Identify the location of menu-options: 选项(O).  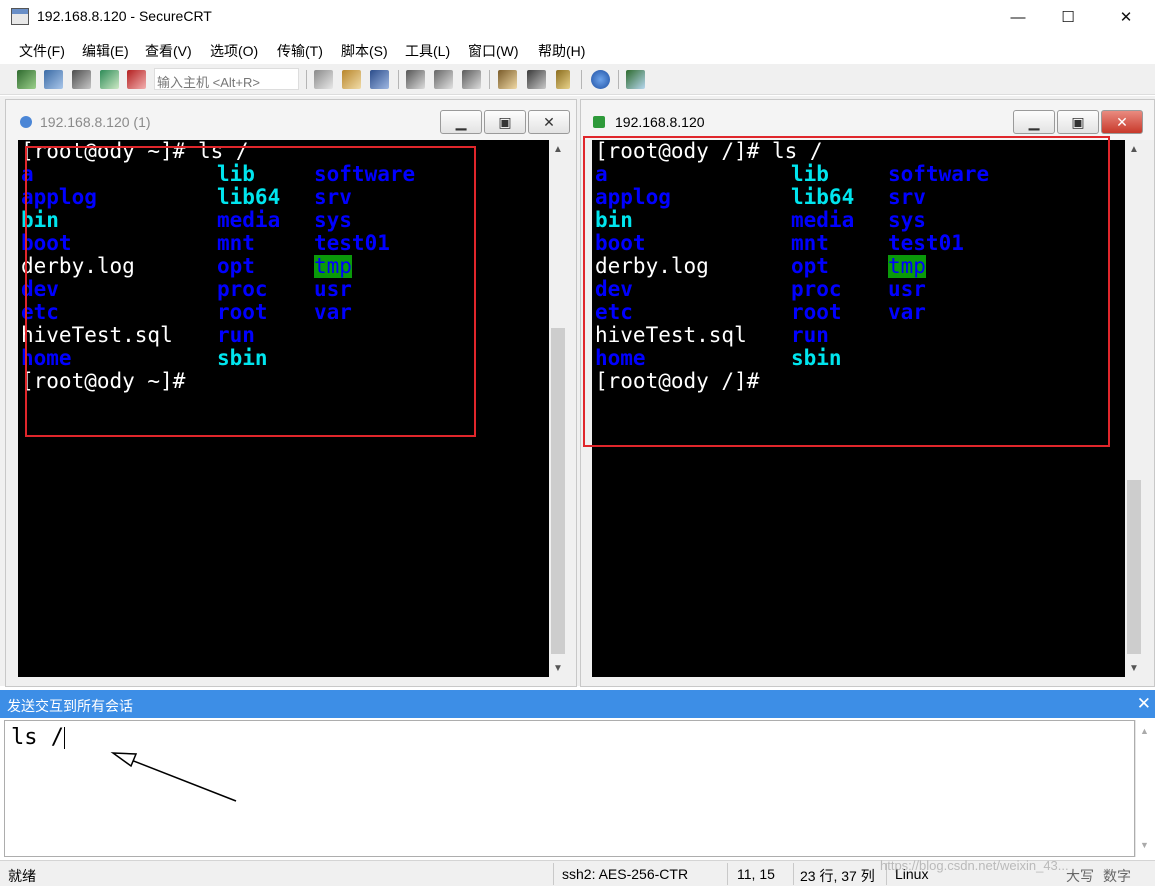
(234, 51).